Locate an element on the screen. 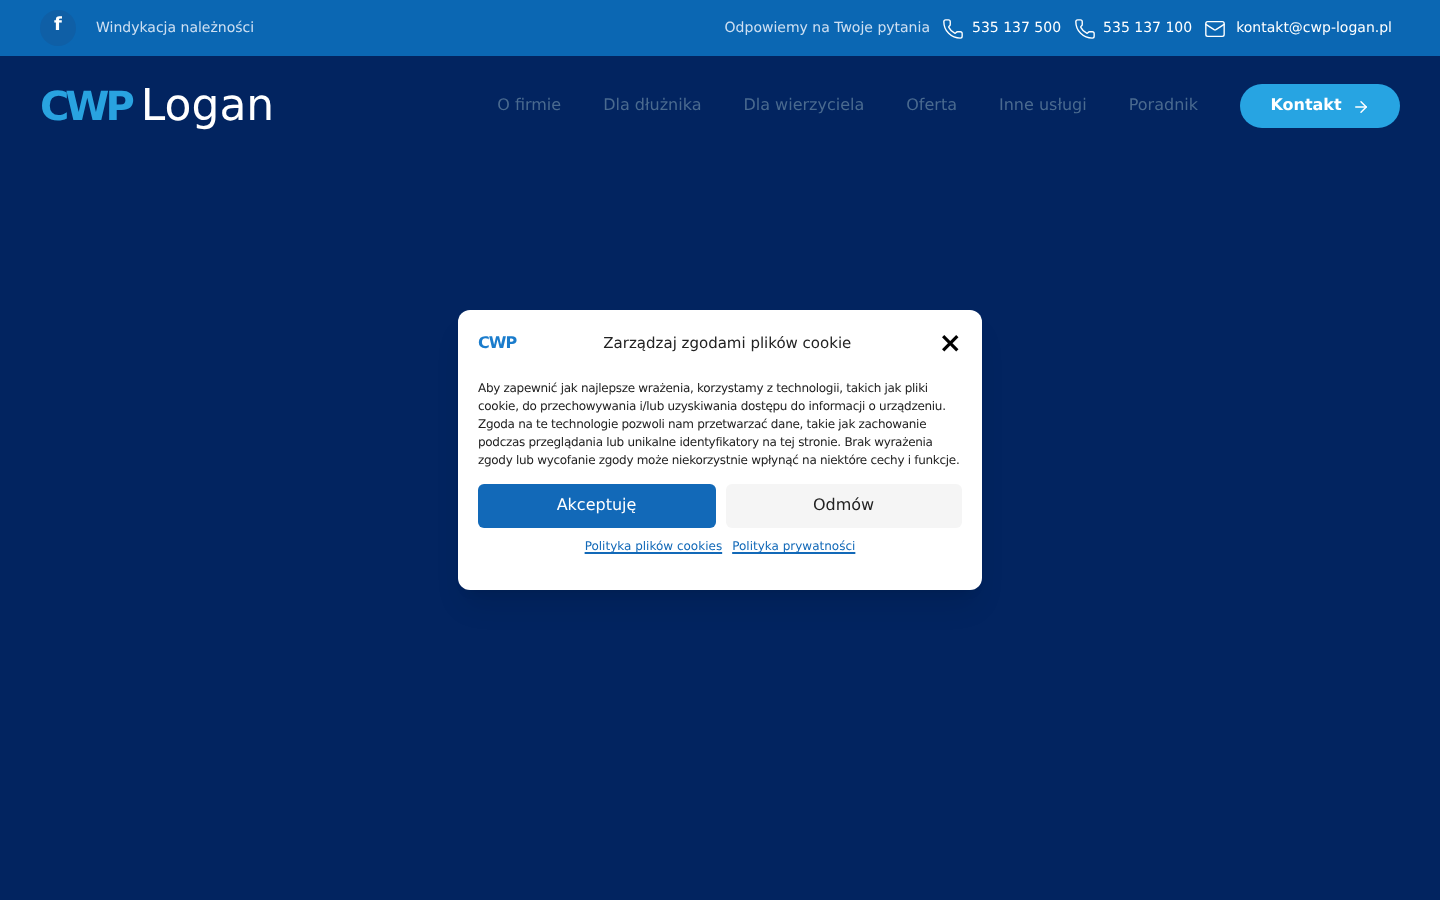  close-button: × is located at coordinates (950, 344).